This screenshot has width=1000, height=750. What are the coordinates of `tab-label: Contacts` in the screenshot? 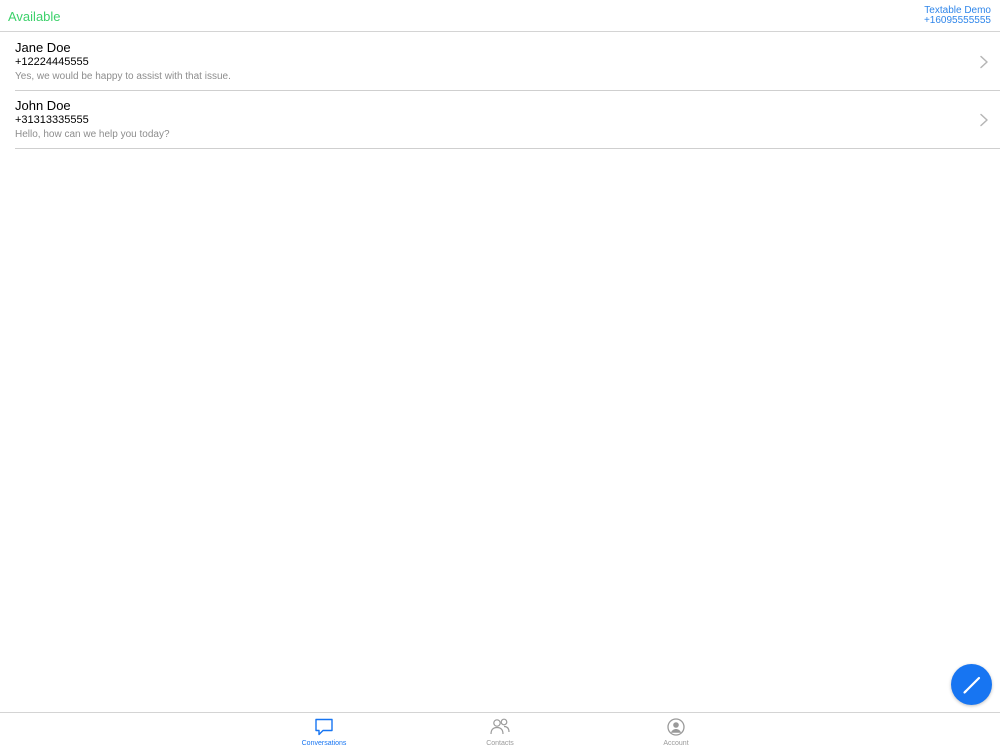 It's located at (500, 743).